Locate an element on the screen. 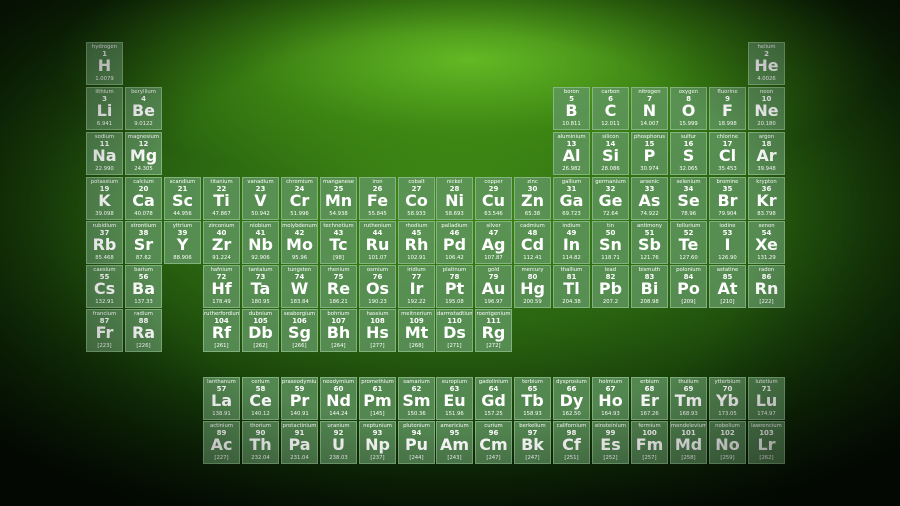 Image resolution: width=900 pixels, height=506 pixels. element-symbol: Y is located at coordinates (182, 244).